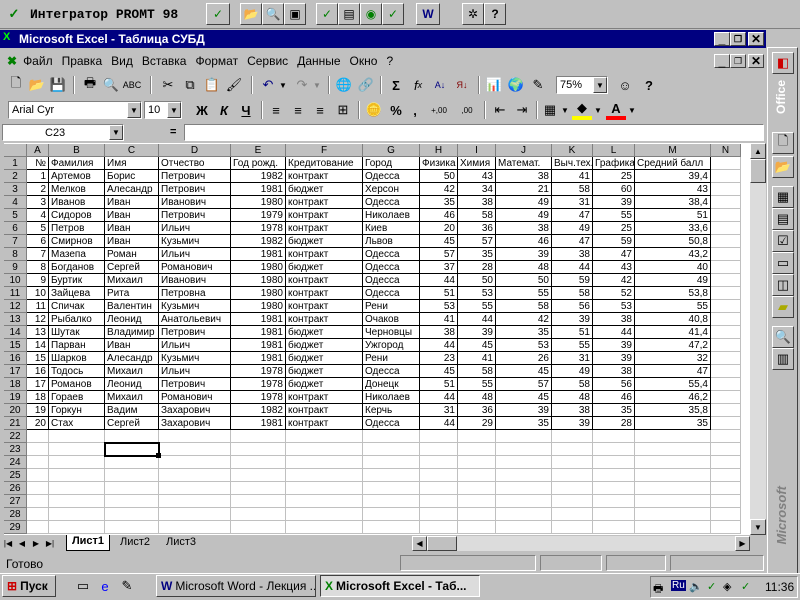 The width and height of the screenshot is (800, 600). Describe the element at coordinates (598, 110) in the screenshot. I see `fill-dropdown-icon: ▼` at that location.